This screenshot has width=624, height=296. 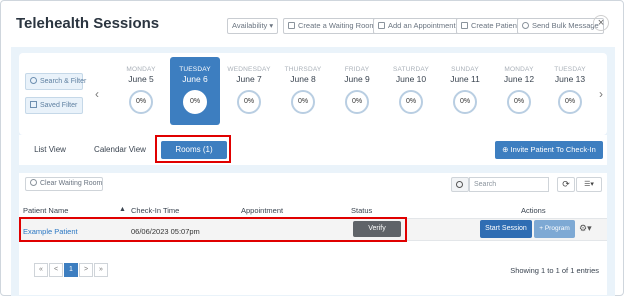 I want to click on day-card: MONDAY June 5 0%, so click(x=141, y=91).